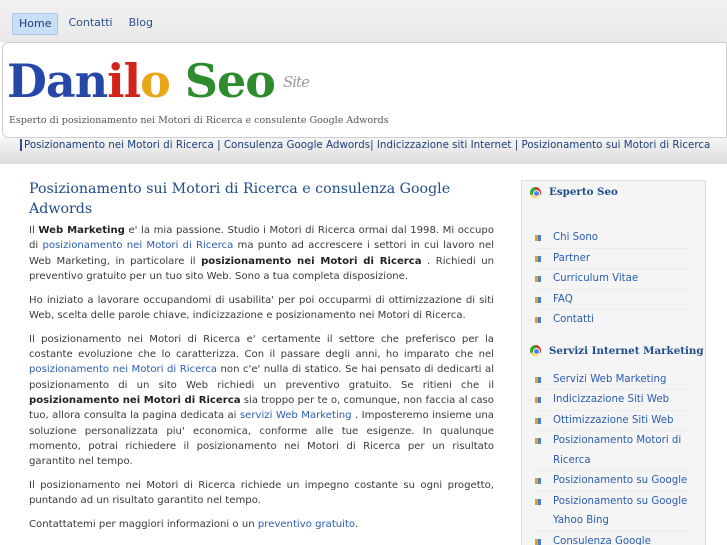 The width and height of the screenshot is (727, 545). I want to click on sidebar-section-title: Servizi Internet Marketing, so click(613, 351).